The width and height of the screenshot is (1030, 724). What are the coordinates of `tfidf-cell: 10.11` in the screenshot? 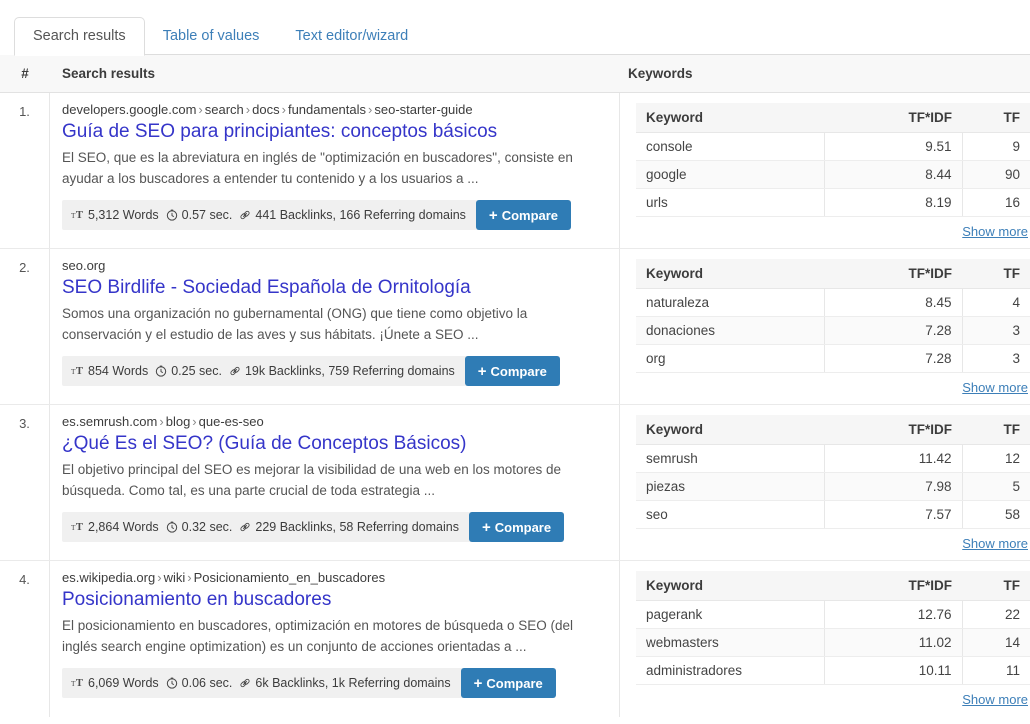 It's located at (892, 670).